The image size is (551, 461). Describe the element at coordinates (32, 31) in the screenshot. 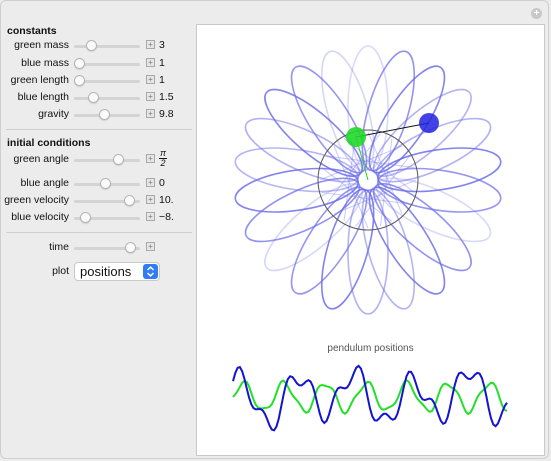

I see `section-title-constants: constants` at that location.